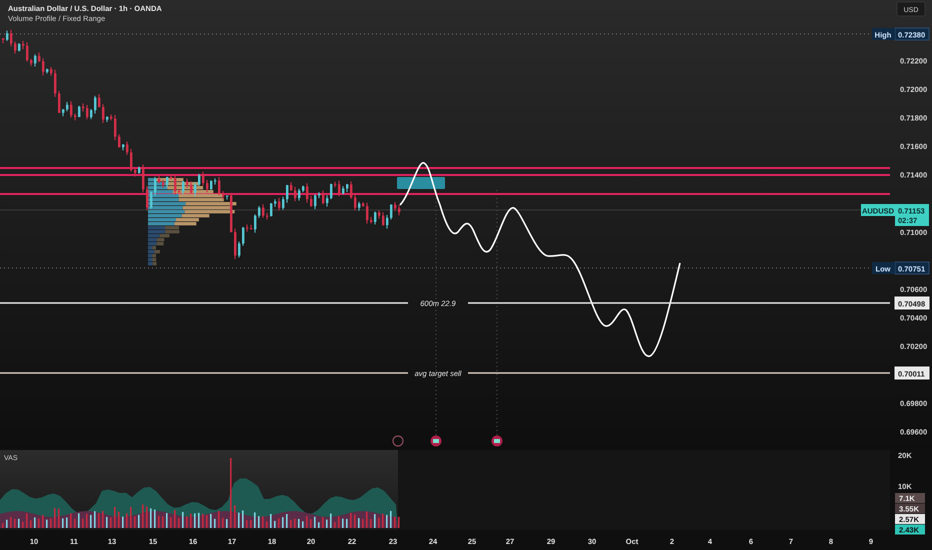  Describe the element at coordinates (398, 441) in the screenshot. I see `lightning-icon` at that location.